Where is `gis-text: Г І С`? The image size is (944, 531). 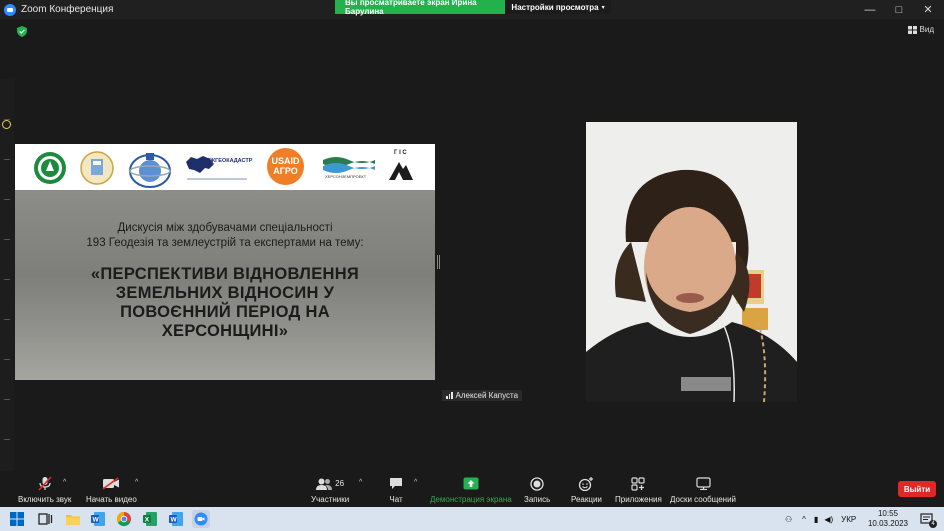 gis-text: Г І С is located at coordinates (400, 153).